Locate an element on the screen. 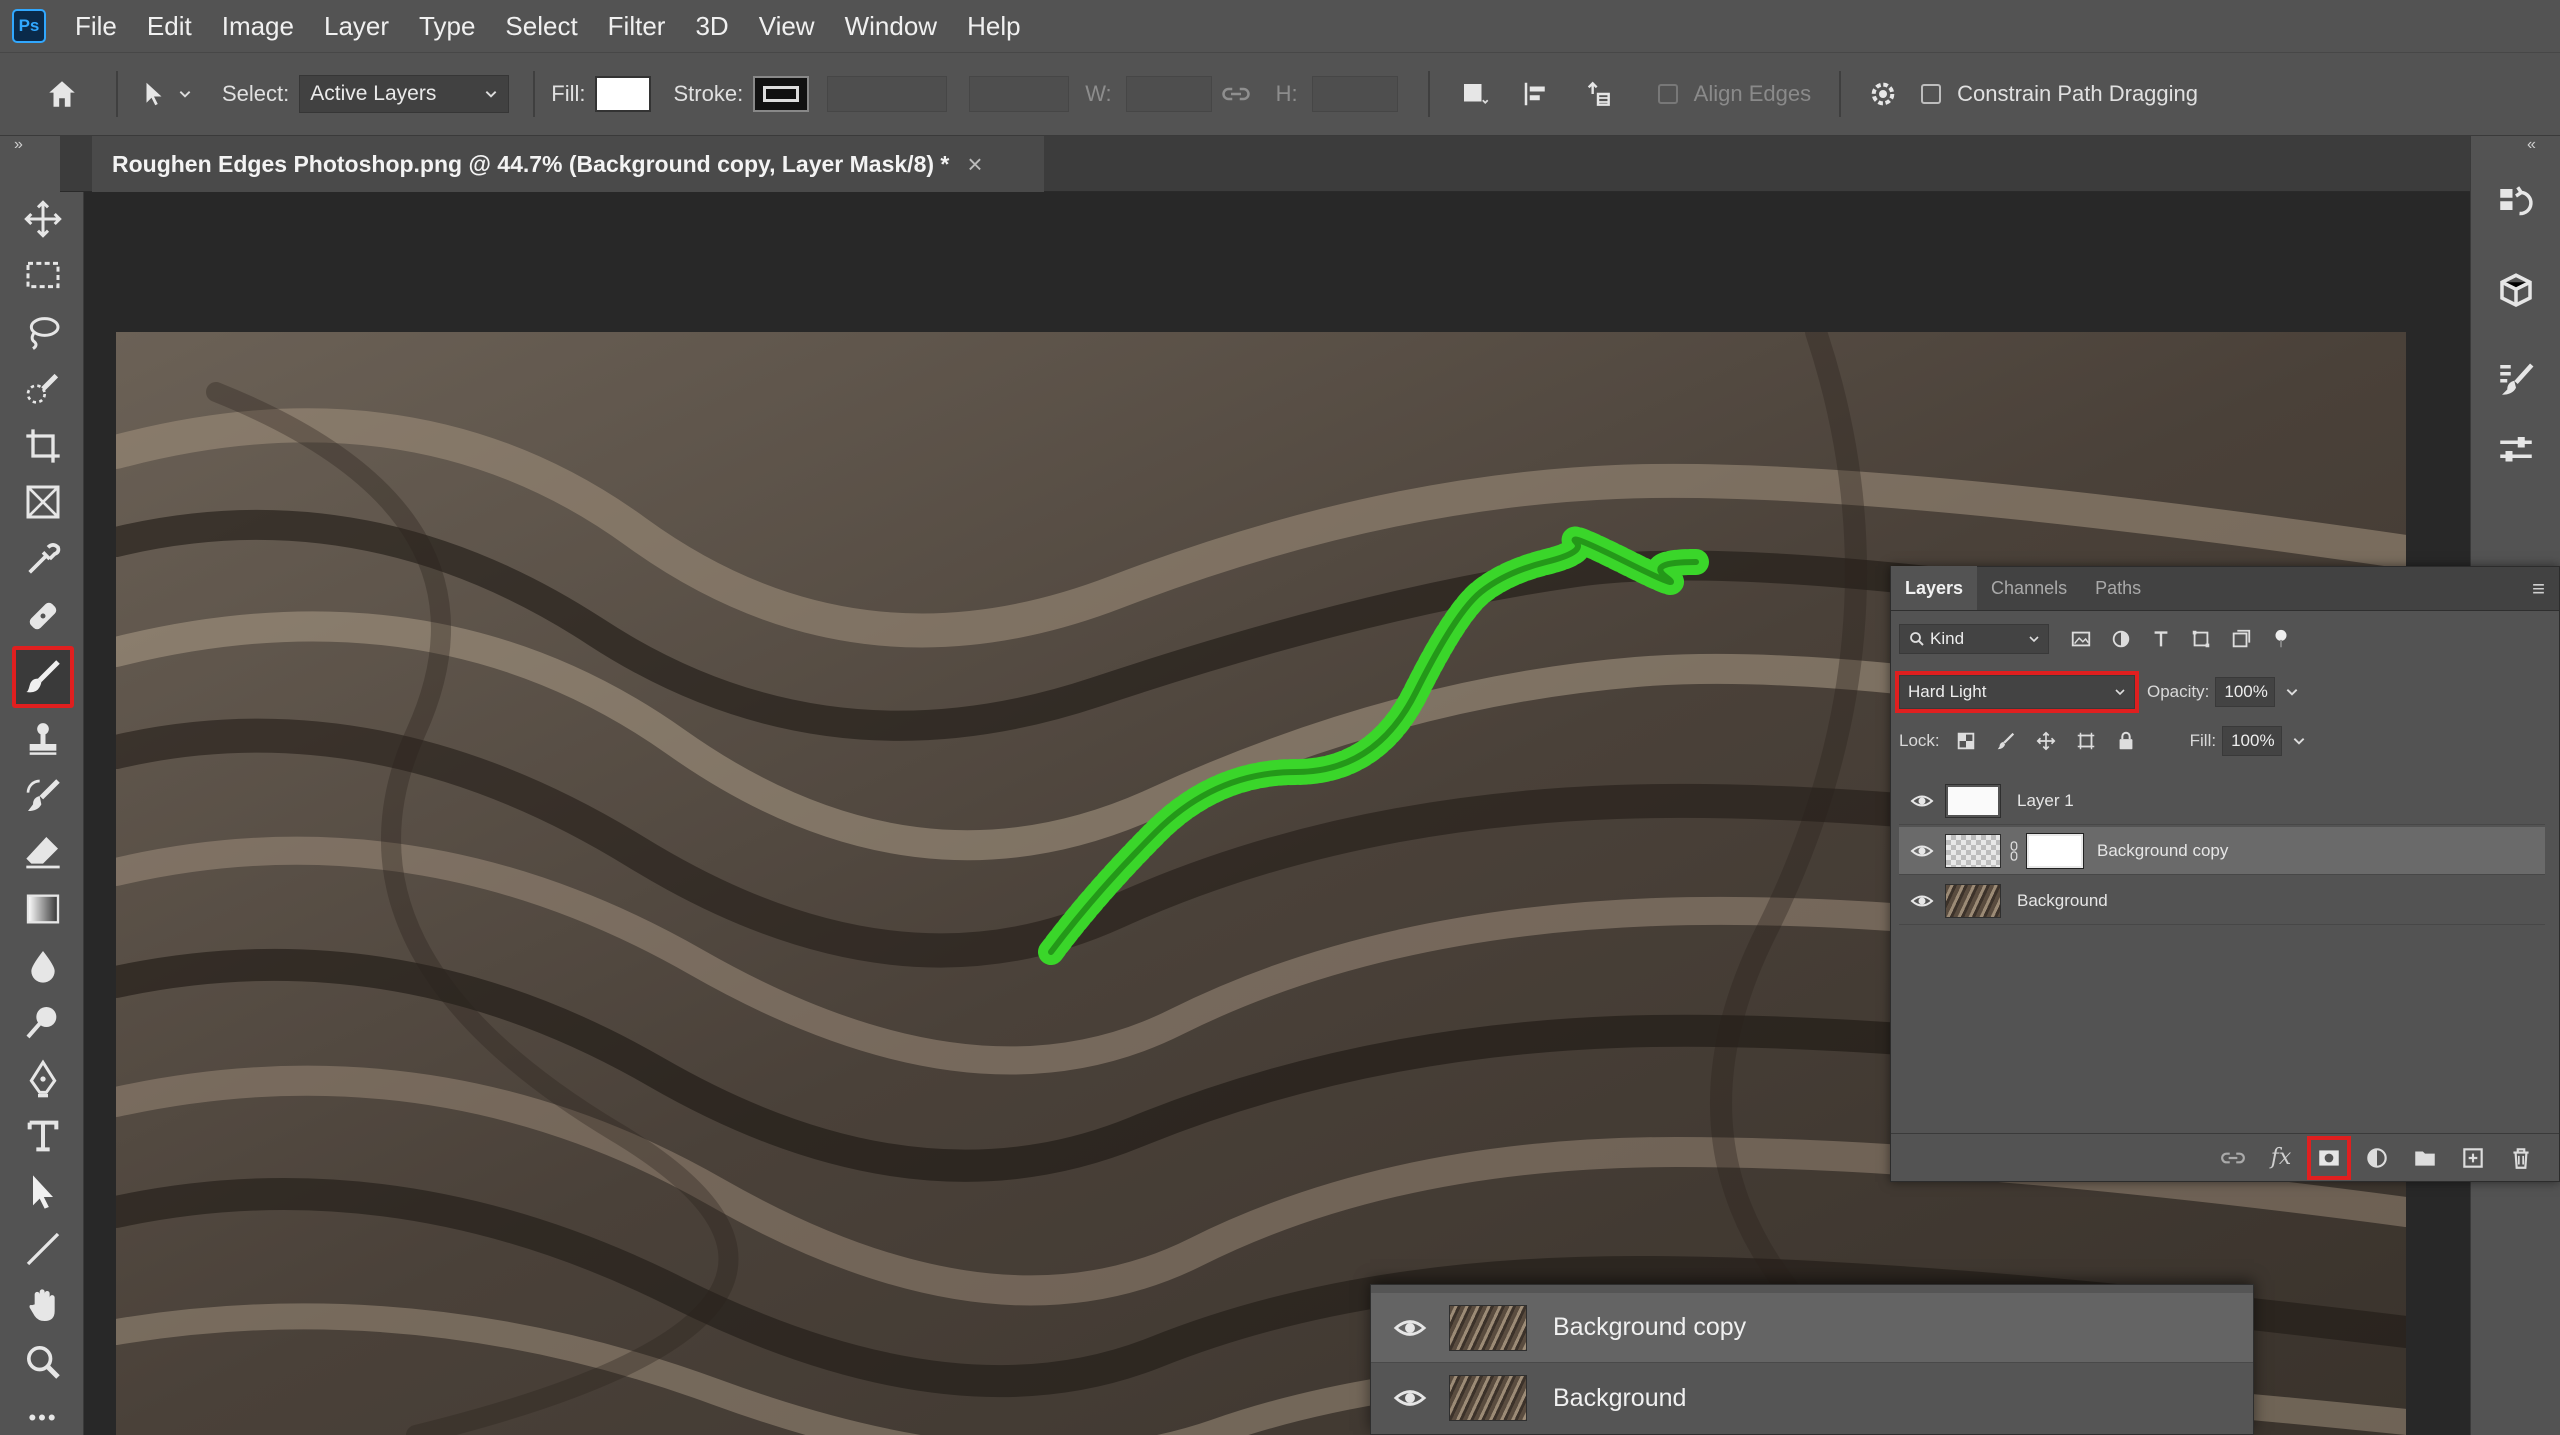 This screenshot has height=1435, width=2560. blur-tool-icon is located at coordinates (43, 966).